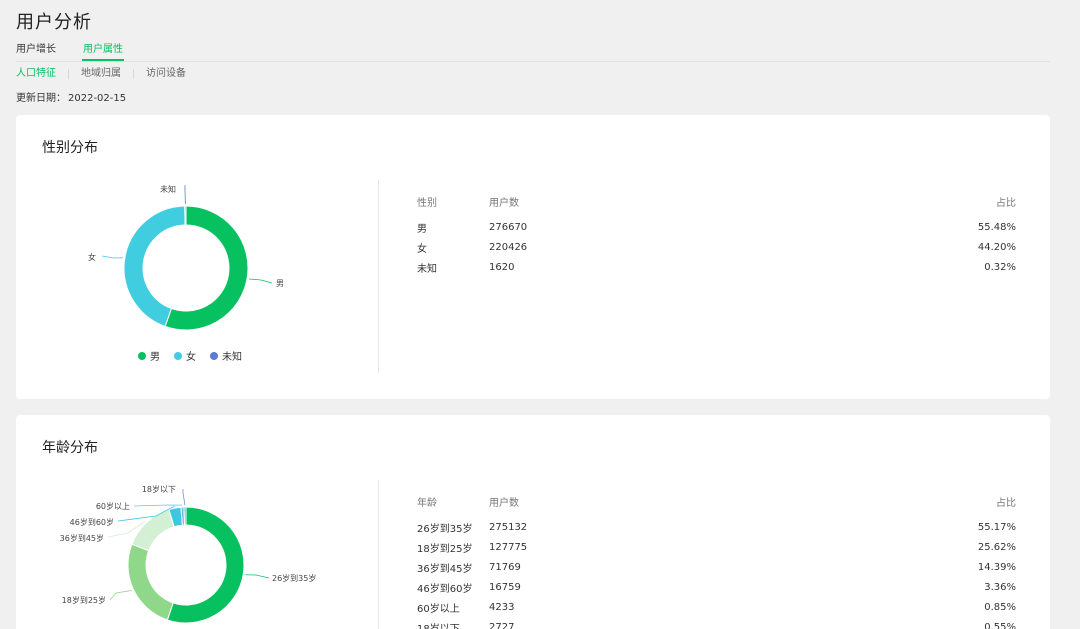 This screenshot has height=629, width=1080. Describe the element at coordinates (996, 567) in the screenshot. I see `row-pct: 14.39%` at that location.